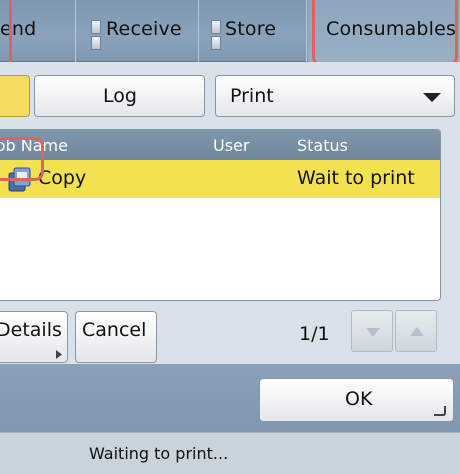 This screenshot has height=474, width=460. I want to click on job-icon-highlight, so click(22, 159).